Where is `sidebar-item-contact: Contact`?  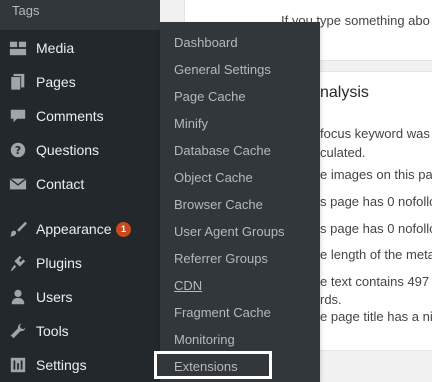 sidebar-item-contact: Contact is located at coordinates (80, 184).